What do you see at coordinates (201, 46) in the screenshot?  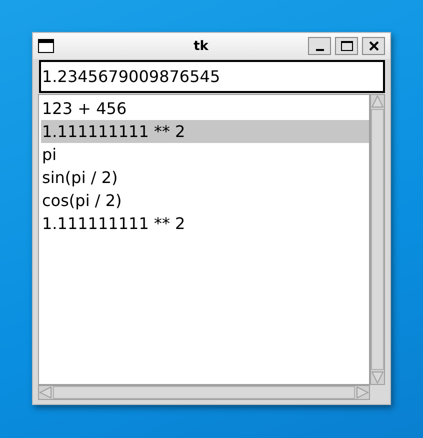 I see `window-title: tk` at bounding box center [201, 46].